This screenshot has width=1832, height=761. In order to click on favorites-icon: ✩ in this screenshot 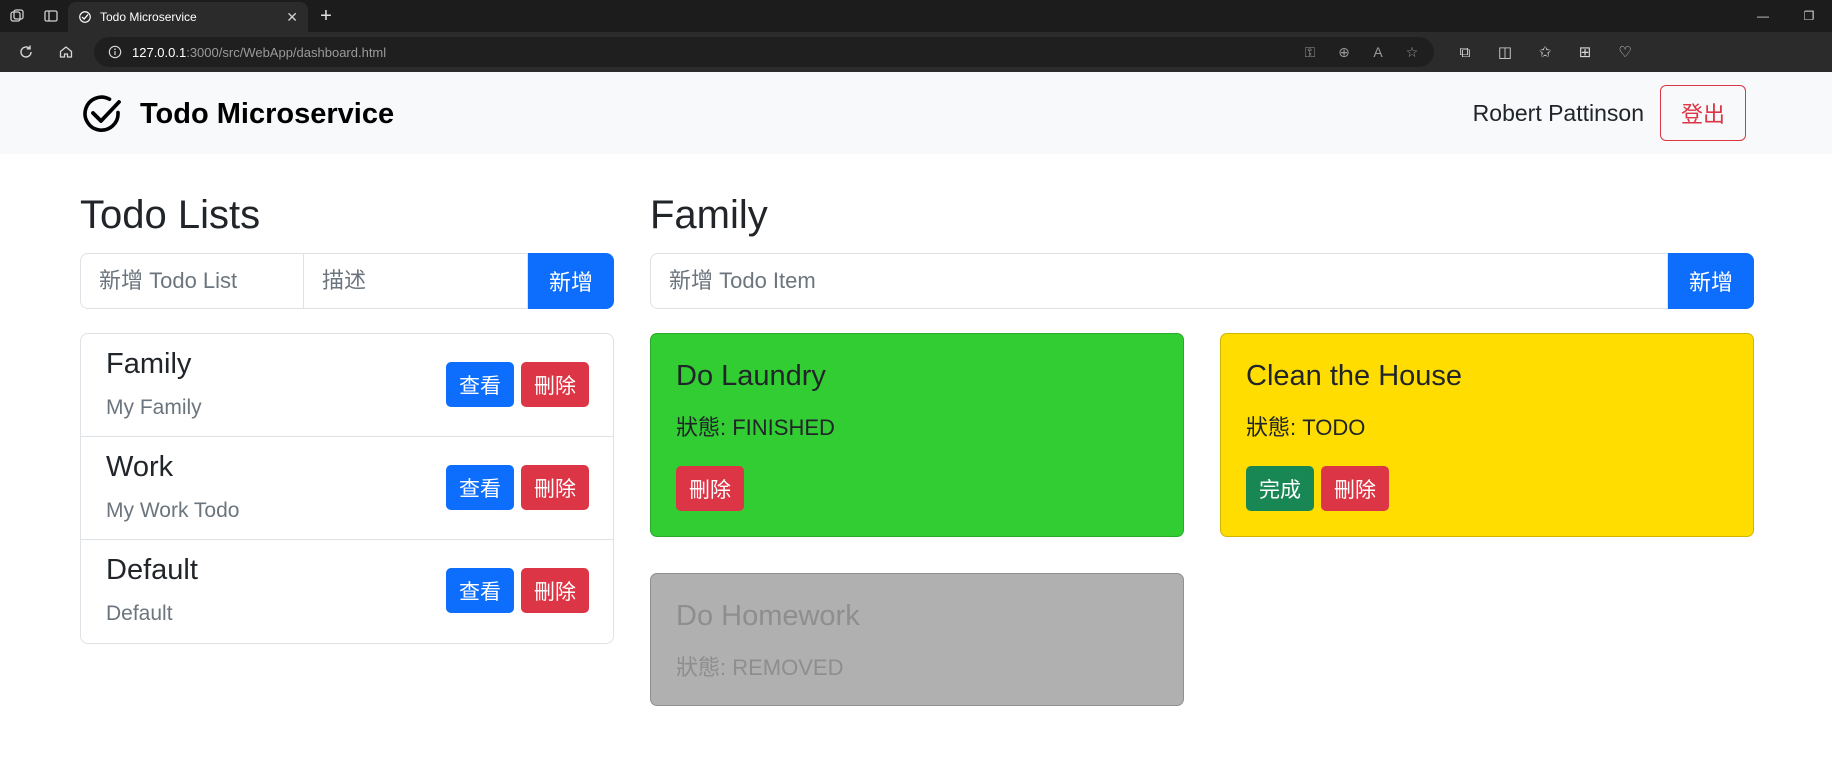, I will do `click(1545, 52)`.